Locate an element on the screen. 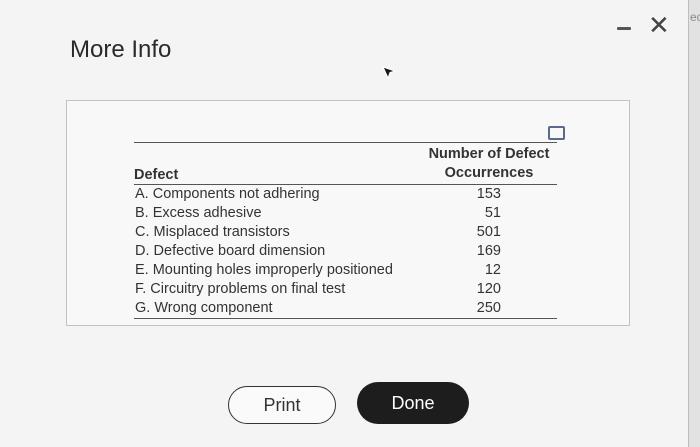 The width and height of the screenshot is (700, 447). row-defect: C. Misplaced transistors is located at coordinates (212, 232).